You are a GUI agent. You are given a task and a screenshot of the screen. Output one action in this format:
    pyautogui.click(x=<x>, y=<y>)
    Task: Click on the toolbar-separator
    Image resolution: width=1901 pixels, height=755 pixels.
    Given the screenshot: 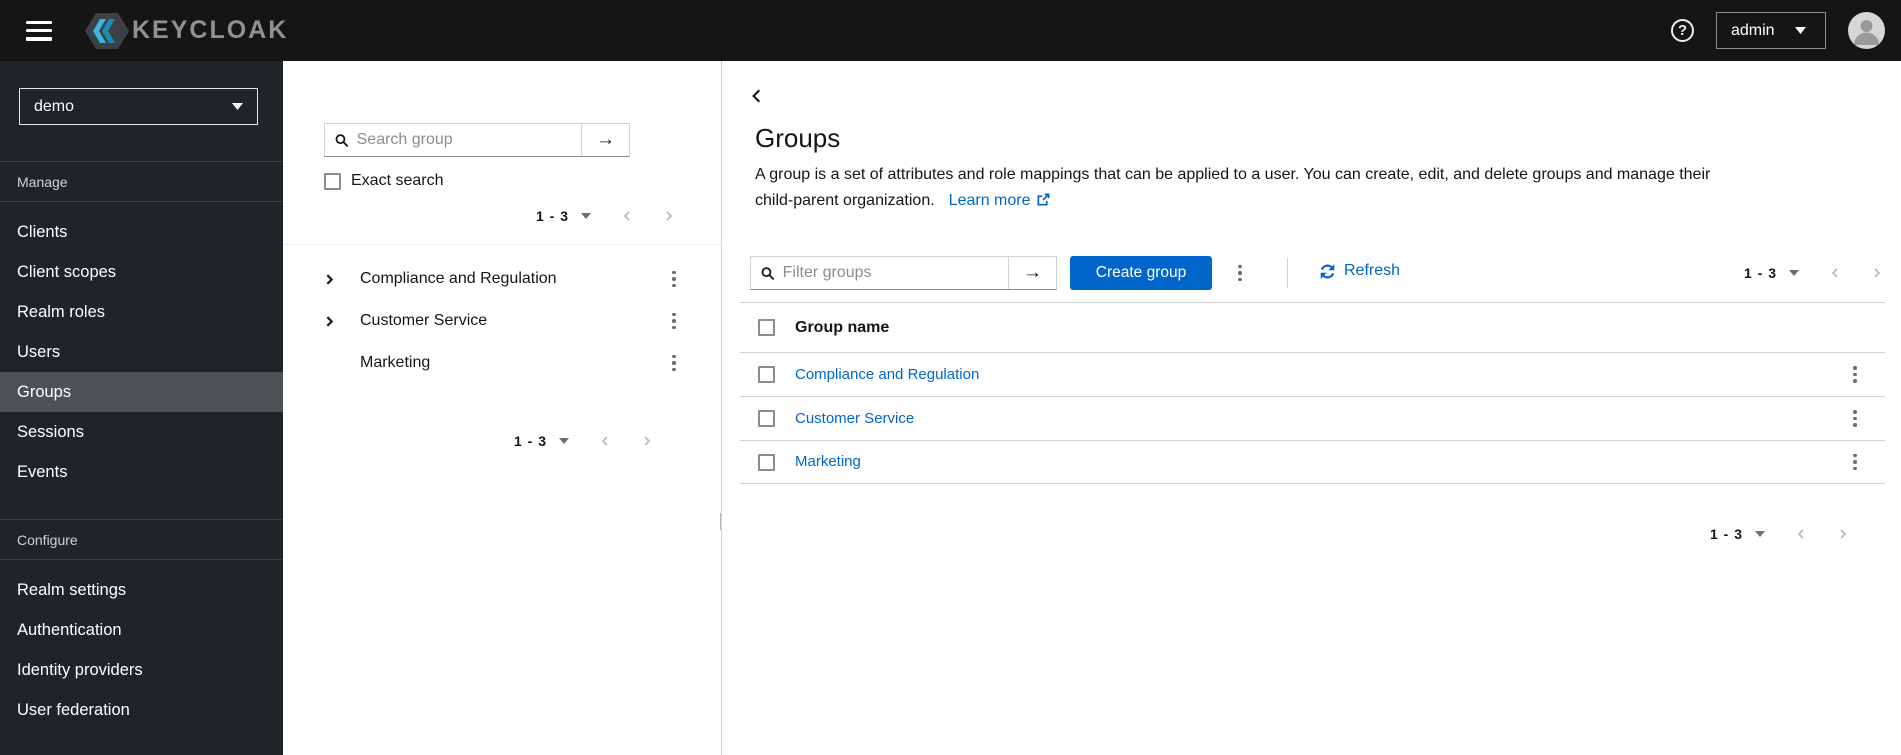 What is the action you would take?
    pyautogui.click(x=1287, y=273)
    